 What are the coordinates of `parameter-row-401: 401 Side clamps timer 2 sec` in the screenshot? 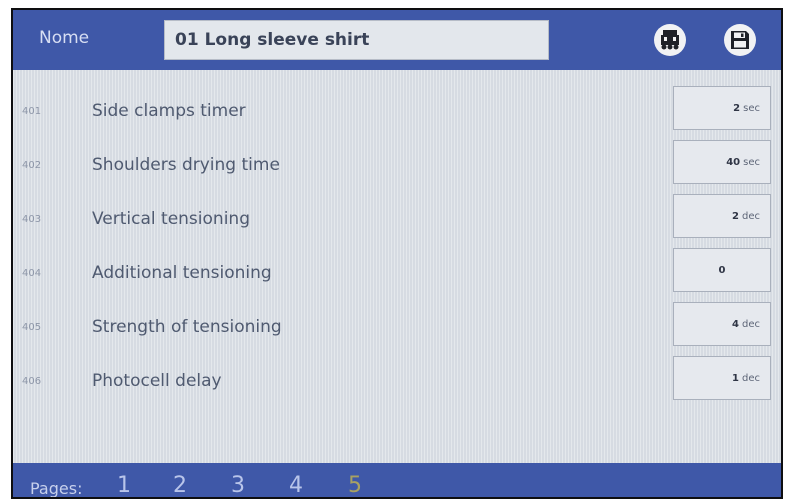 It's located at (397, 115).